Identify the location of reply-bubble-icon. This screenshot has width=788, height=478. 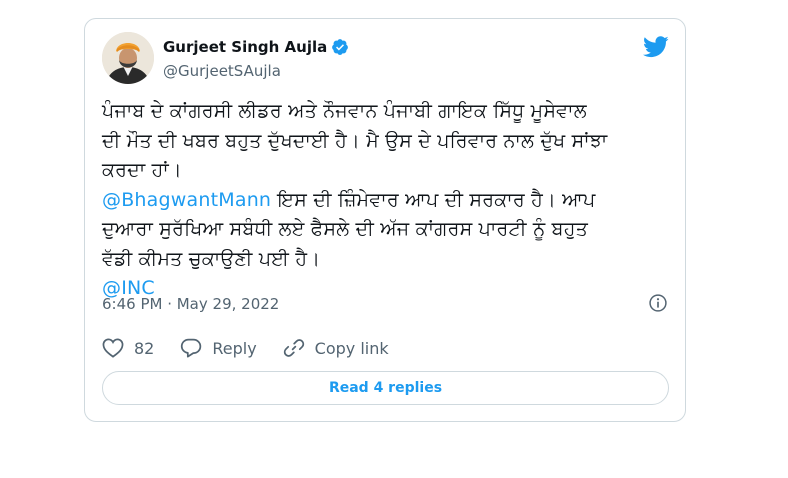
(191, 348).